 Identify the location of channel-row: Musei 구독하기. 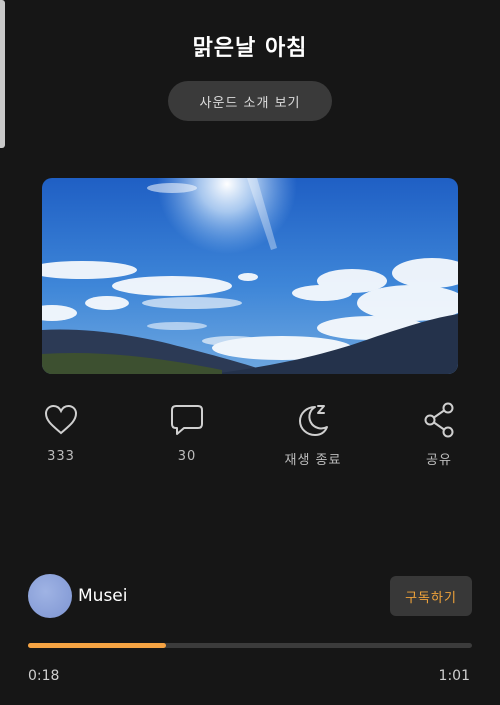
(250, 596).